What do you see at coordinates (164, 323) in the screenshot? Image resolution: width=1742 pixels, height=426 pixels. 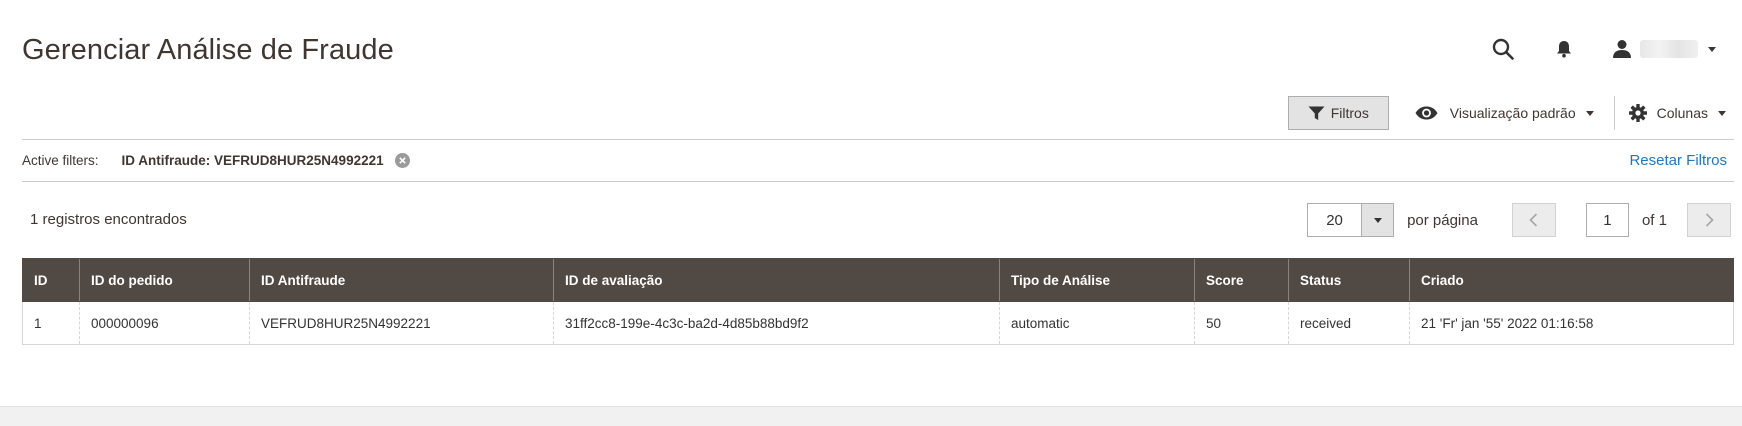 I see `cell-order-id: 000000096` at bounding box center [164, 323].